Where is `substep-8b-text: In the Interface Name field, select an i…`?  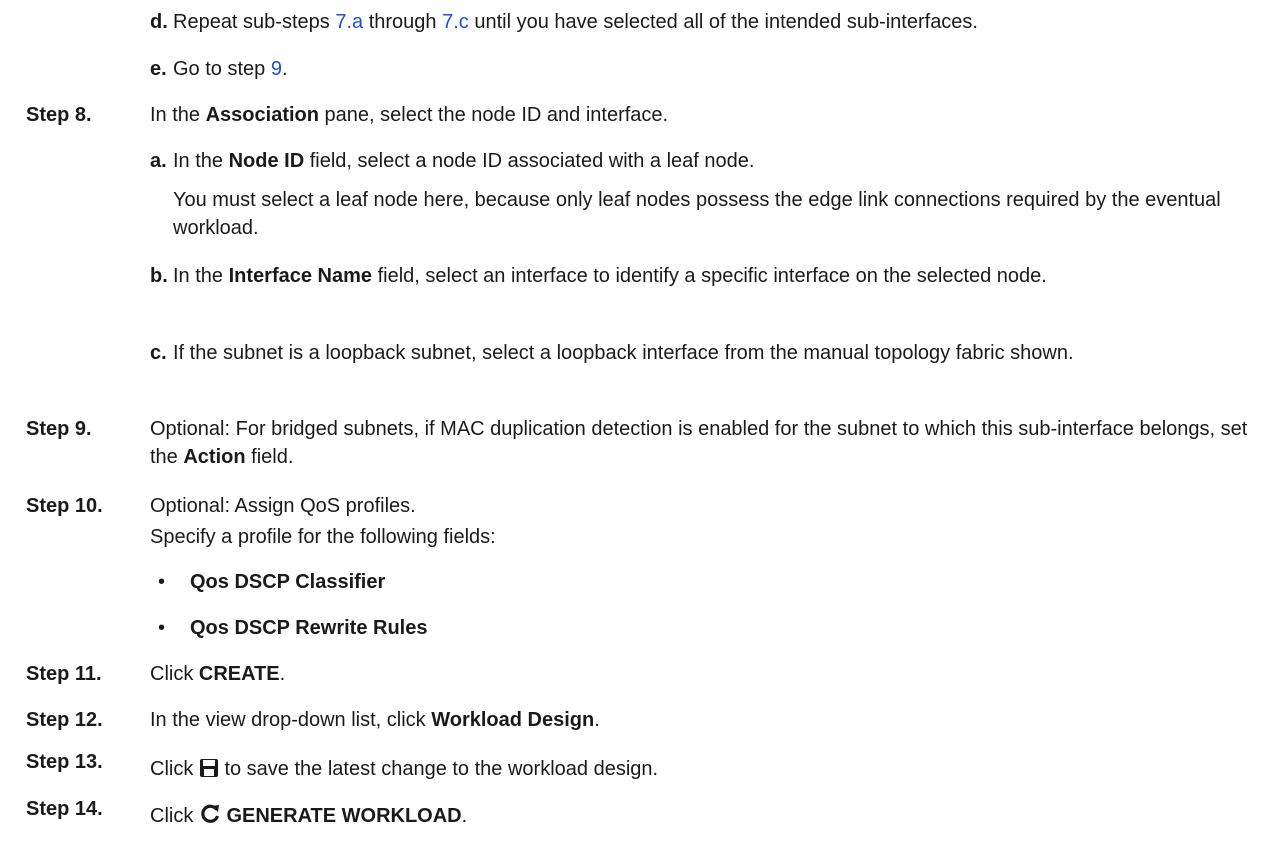 substep-8b-text: In the Interface Name field, select an i… is located at coordinates (610, 276).